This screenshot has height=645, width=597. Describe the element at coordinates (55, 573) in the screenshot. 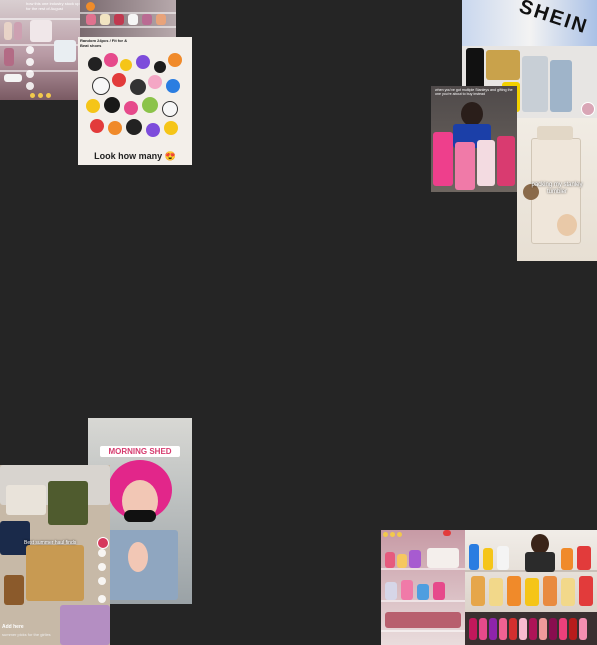

I see `sandals` at that location.